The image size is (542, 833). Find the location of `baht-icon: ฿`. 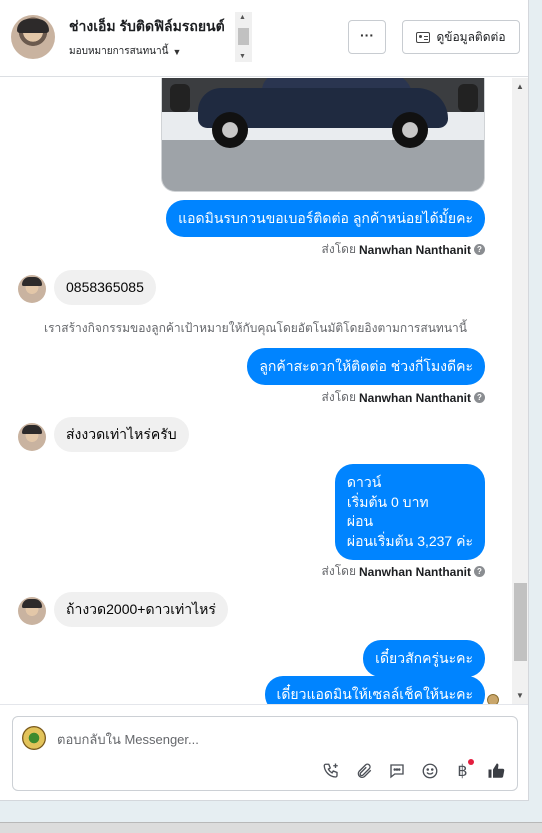

baht-icon: ฿ is located at coordinates (462, 770).